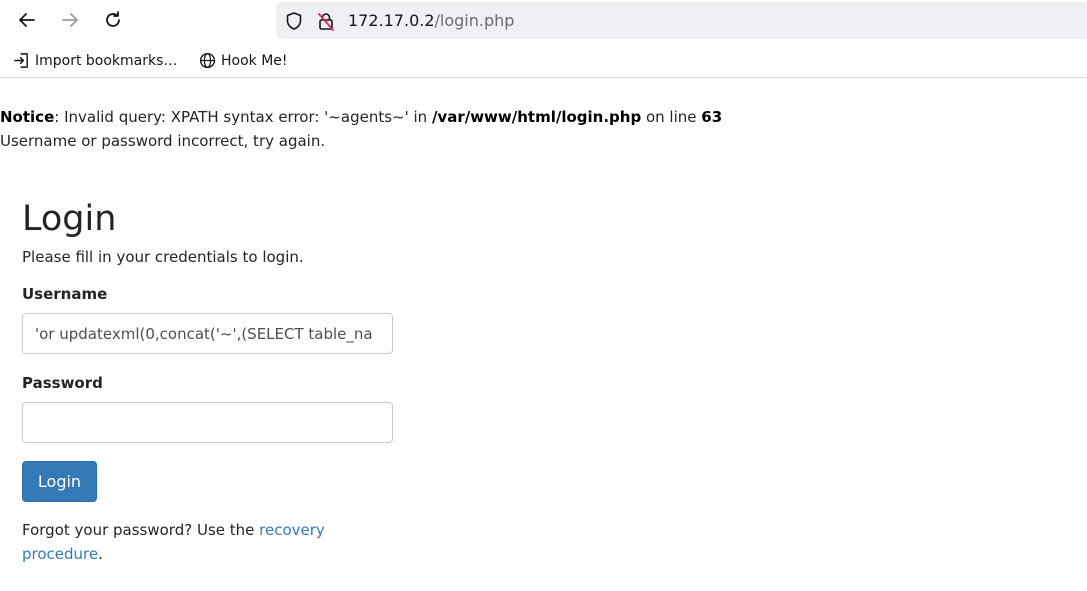 The height and width of the screenshot is (591, 1087). Describe the element at coordinates (543, 61) in the screenshot. I see `bookmarks-toolbar: Import bookmarks… Hook Me!` at that location.